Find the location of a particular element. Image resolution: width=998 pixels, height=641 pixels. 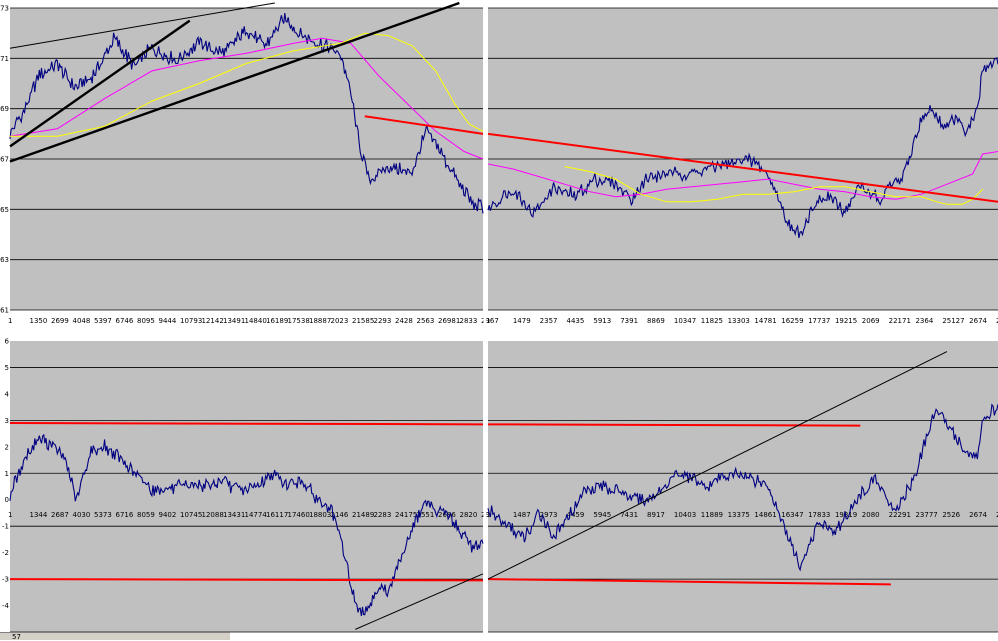

x-tick-label: 14840 is located at coordinates (256, 321).